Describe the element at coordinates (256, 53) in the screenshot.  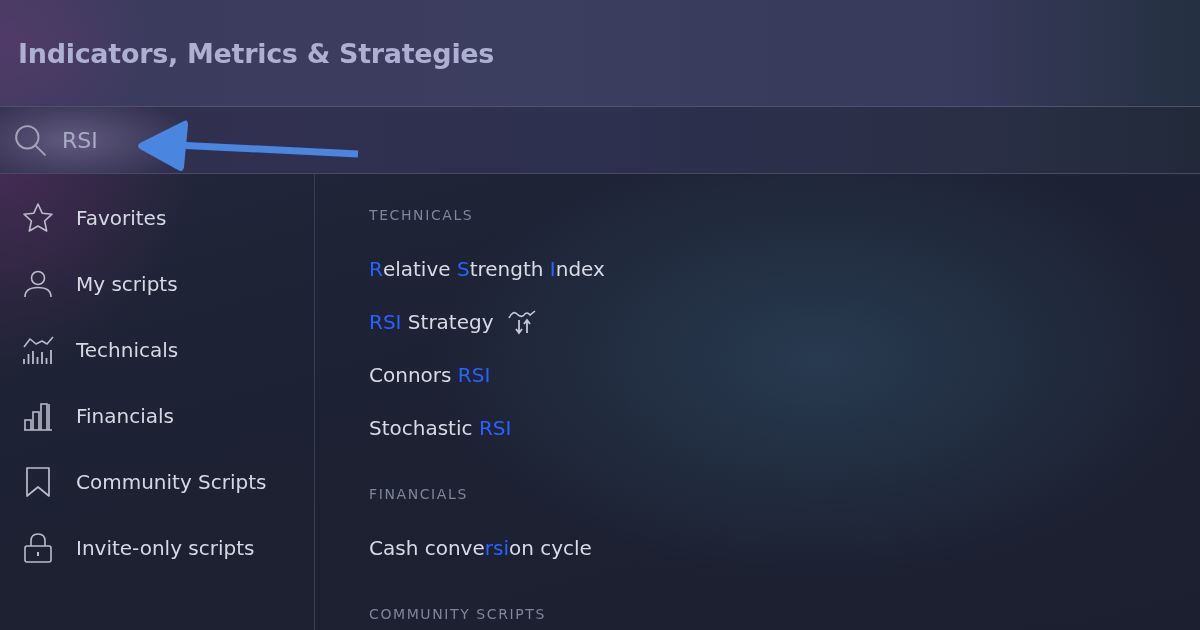
I see `dialog-title: Indicators, Metrics & Strategies` at that location.